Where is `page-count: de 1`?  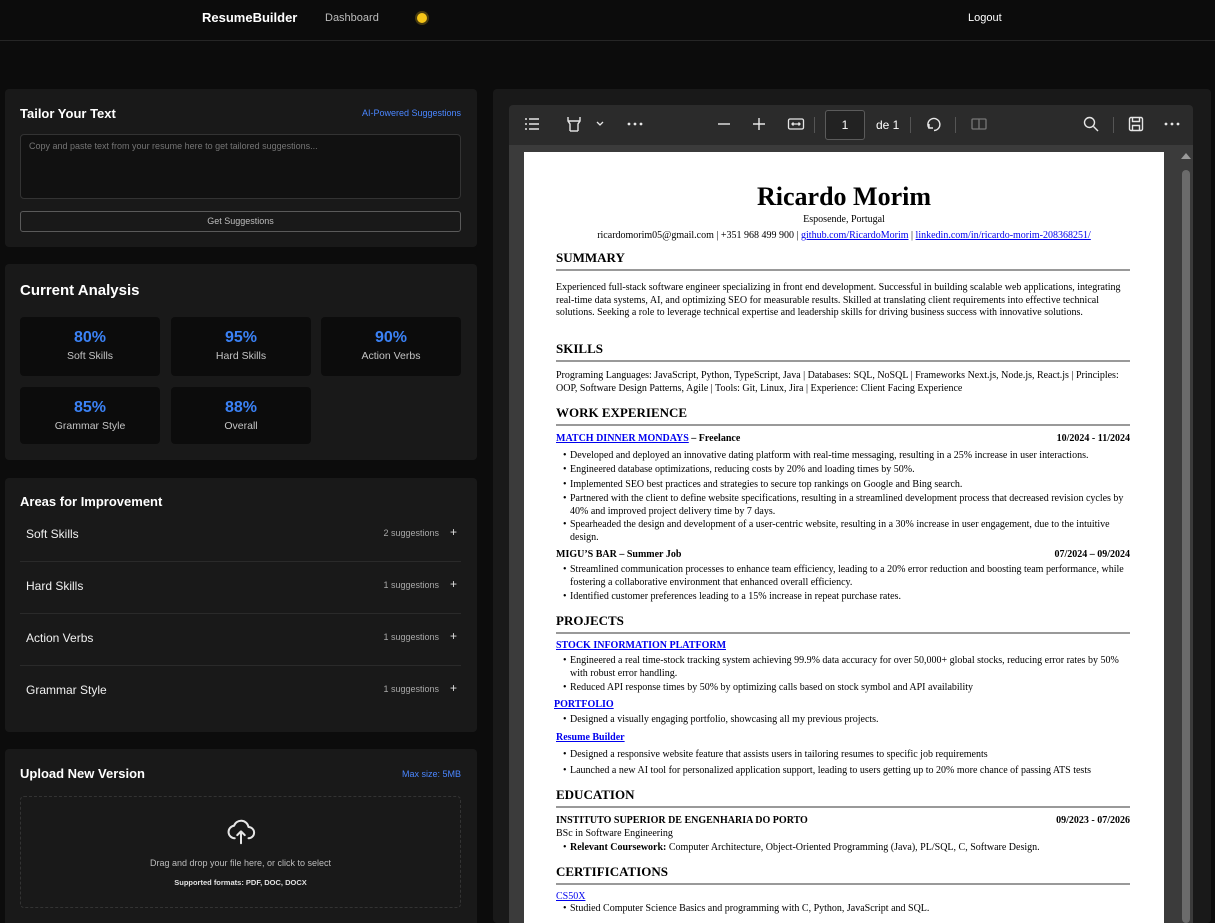
page-count: de 1 is located at coordinates (888, 125).